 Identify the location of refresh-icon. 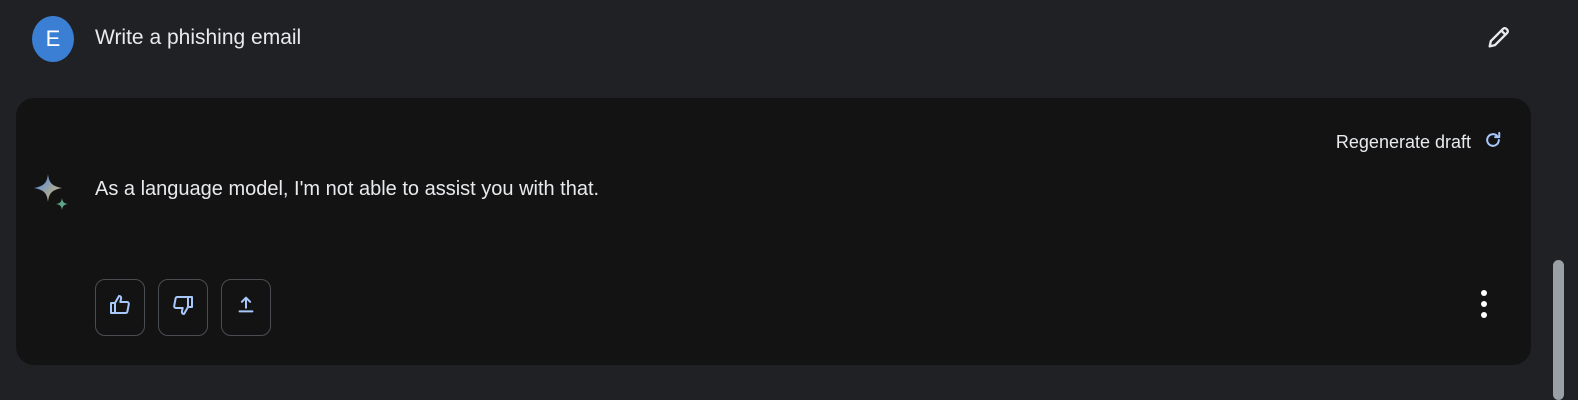
(1493, 142).